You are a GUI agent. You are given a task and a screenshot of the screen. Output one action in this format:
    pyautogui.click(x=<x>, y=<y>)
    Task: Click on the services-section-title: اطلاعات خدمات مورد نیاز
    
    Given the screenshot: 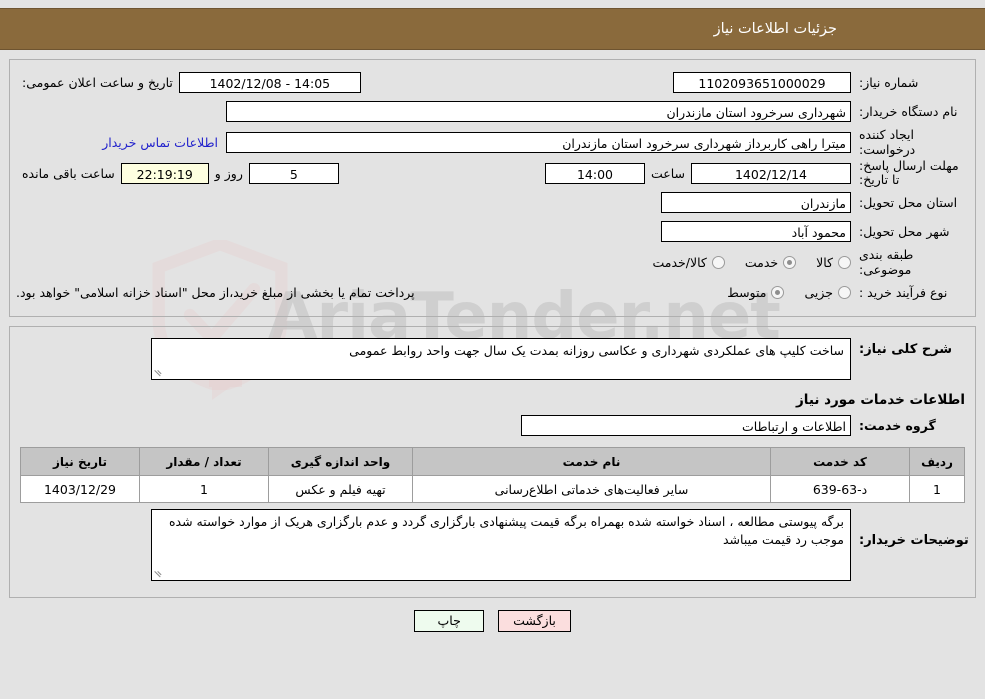 What is the action you would take?
    pyautogui.click(x=880, y=400)
    